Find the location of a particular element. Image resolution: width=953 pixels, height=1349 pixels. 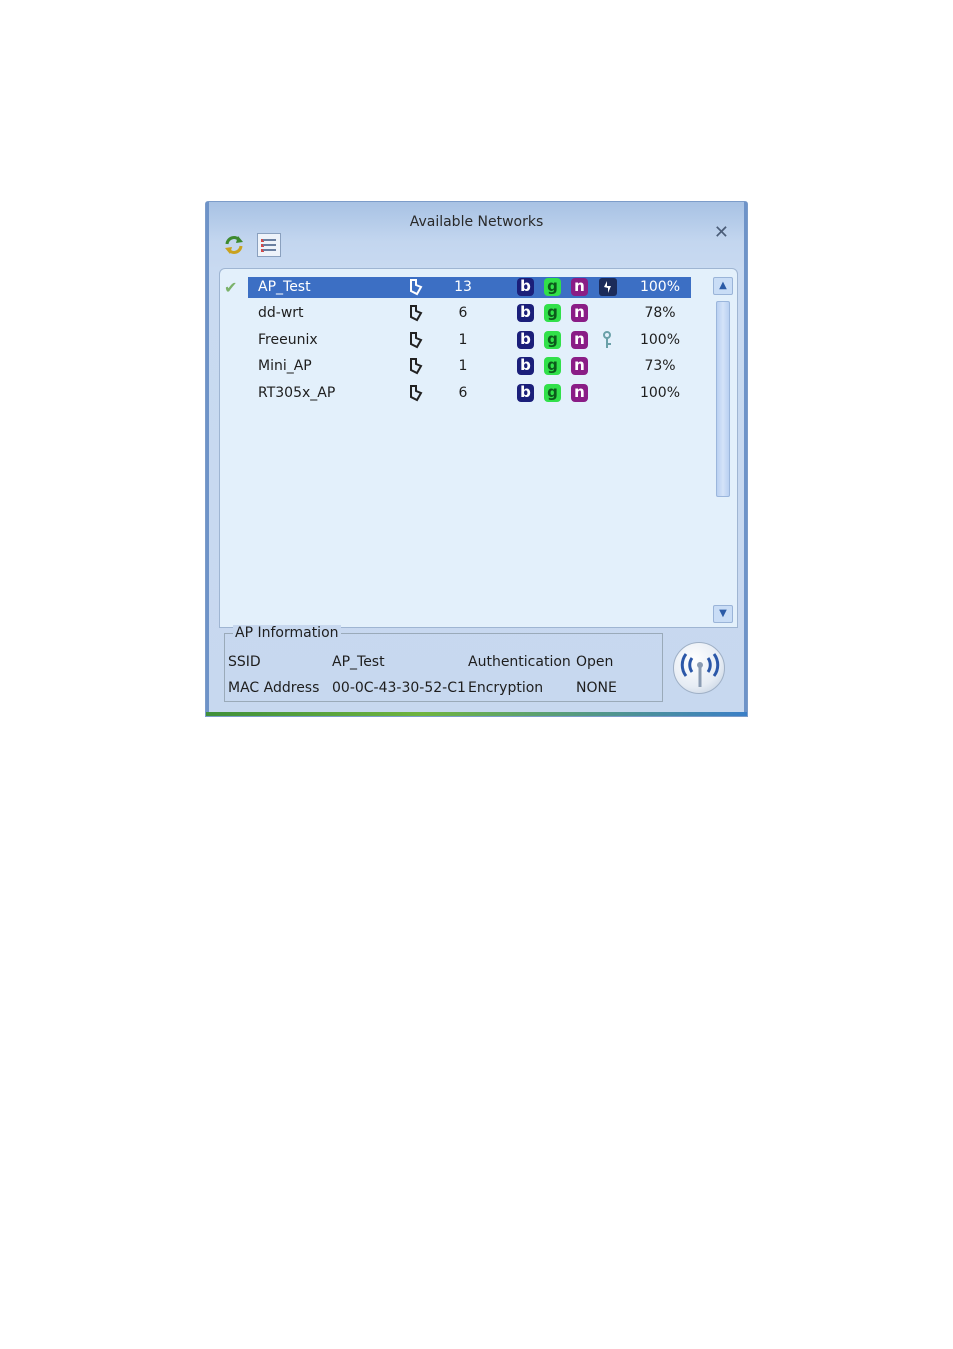

connected-check-icon: ✔ is located at coordinates (231, 287).